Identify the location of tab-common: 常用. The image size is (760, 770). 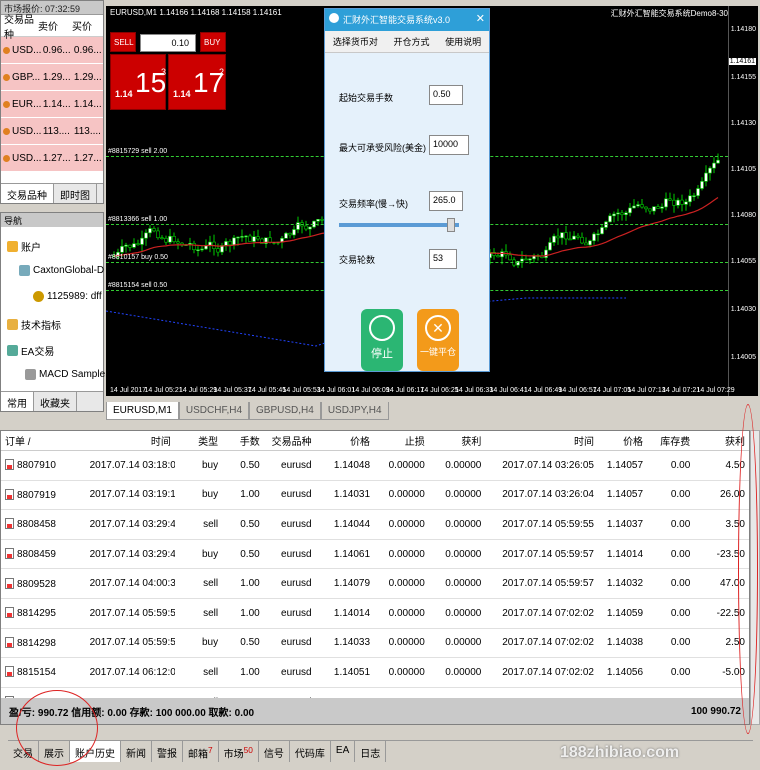
(17, 401).